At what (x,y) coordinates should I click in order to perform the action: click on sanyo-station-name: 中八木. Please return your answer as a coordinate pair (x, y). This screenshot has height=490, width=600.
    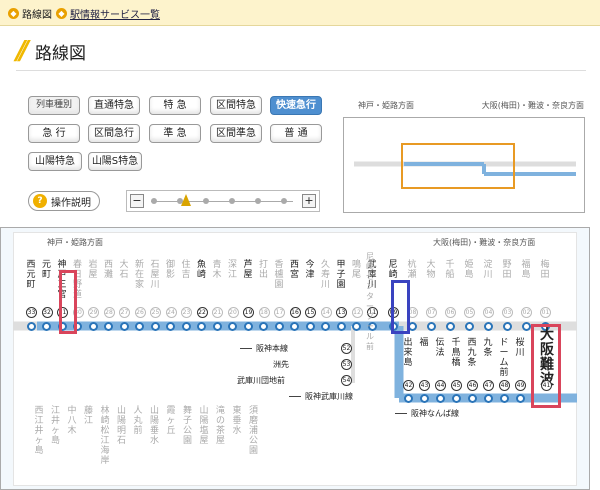
    Looking at the image, I should click on (72, 421).